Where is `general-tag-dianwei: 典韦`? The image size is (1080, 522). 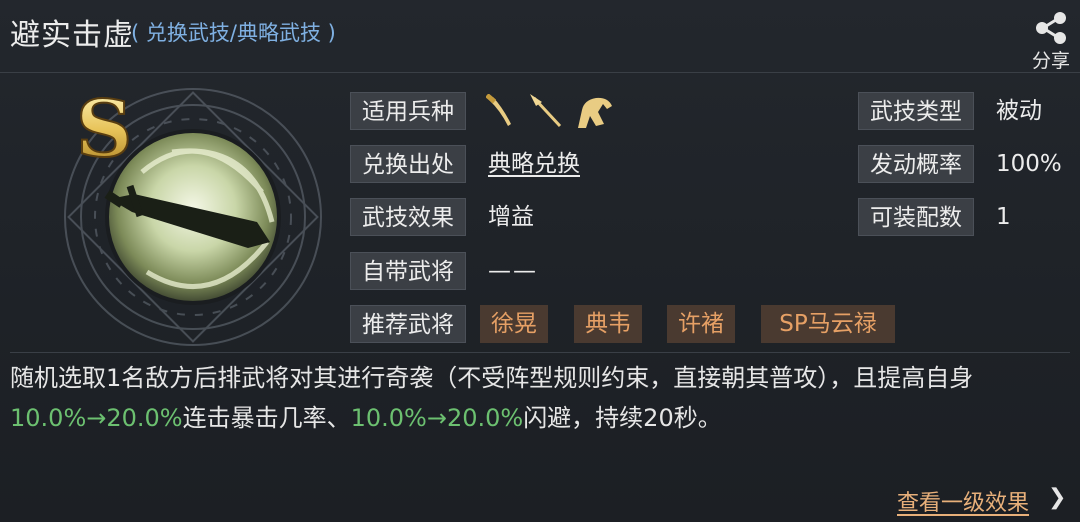 general-tag-dianwei: 典韦 is located at coordinates (608, 324).